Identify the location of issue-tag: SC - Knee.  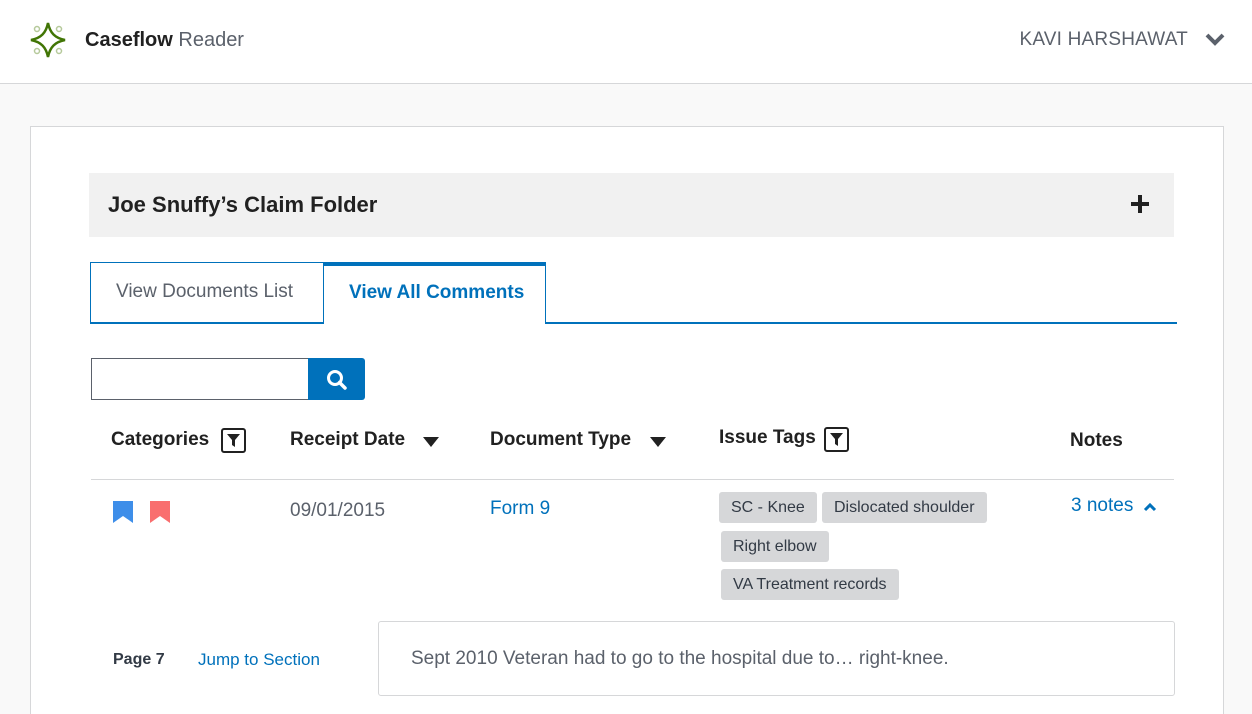
(768, 507).